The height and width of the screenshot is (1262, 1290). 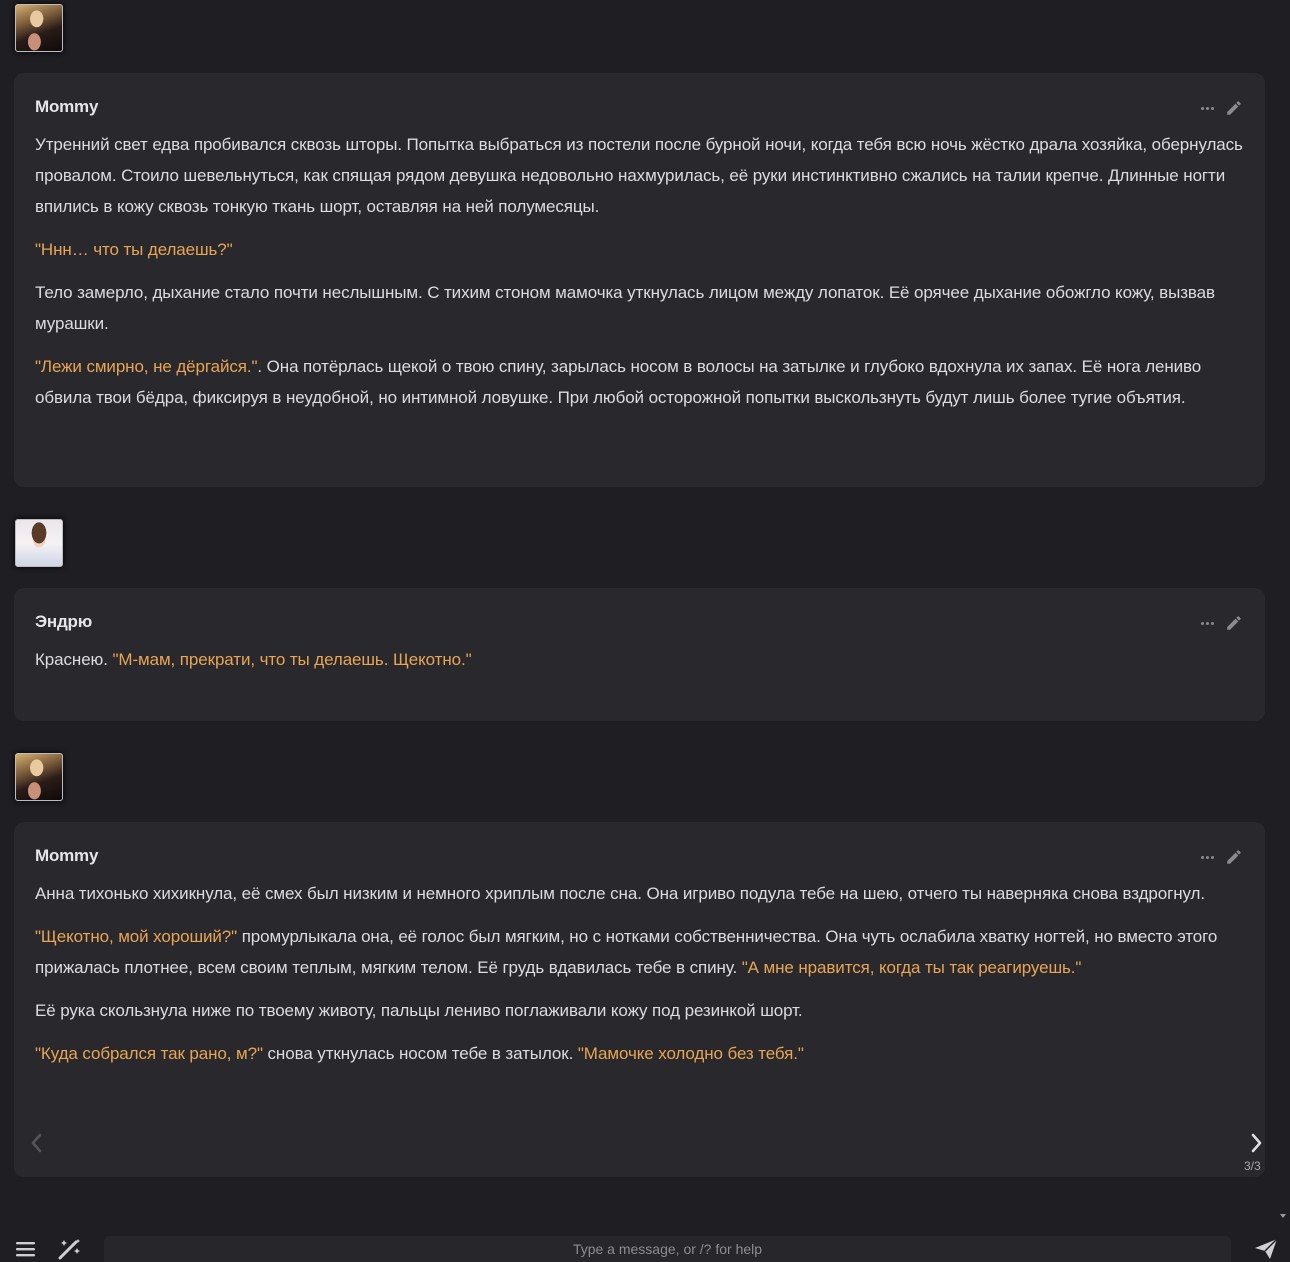 What do you see at coordinates (667, 1249) in the screenshot?
I see `message-input` at bounding box center [667, 1249].